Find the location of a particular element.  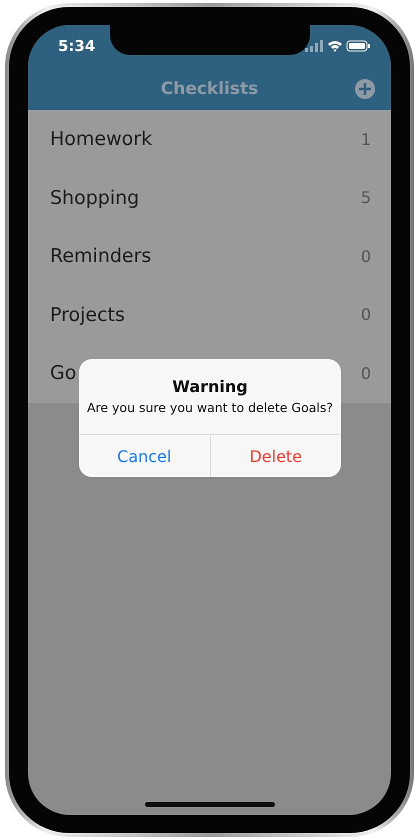

delete-button: Delete is located at coordinates (275, 456).